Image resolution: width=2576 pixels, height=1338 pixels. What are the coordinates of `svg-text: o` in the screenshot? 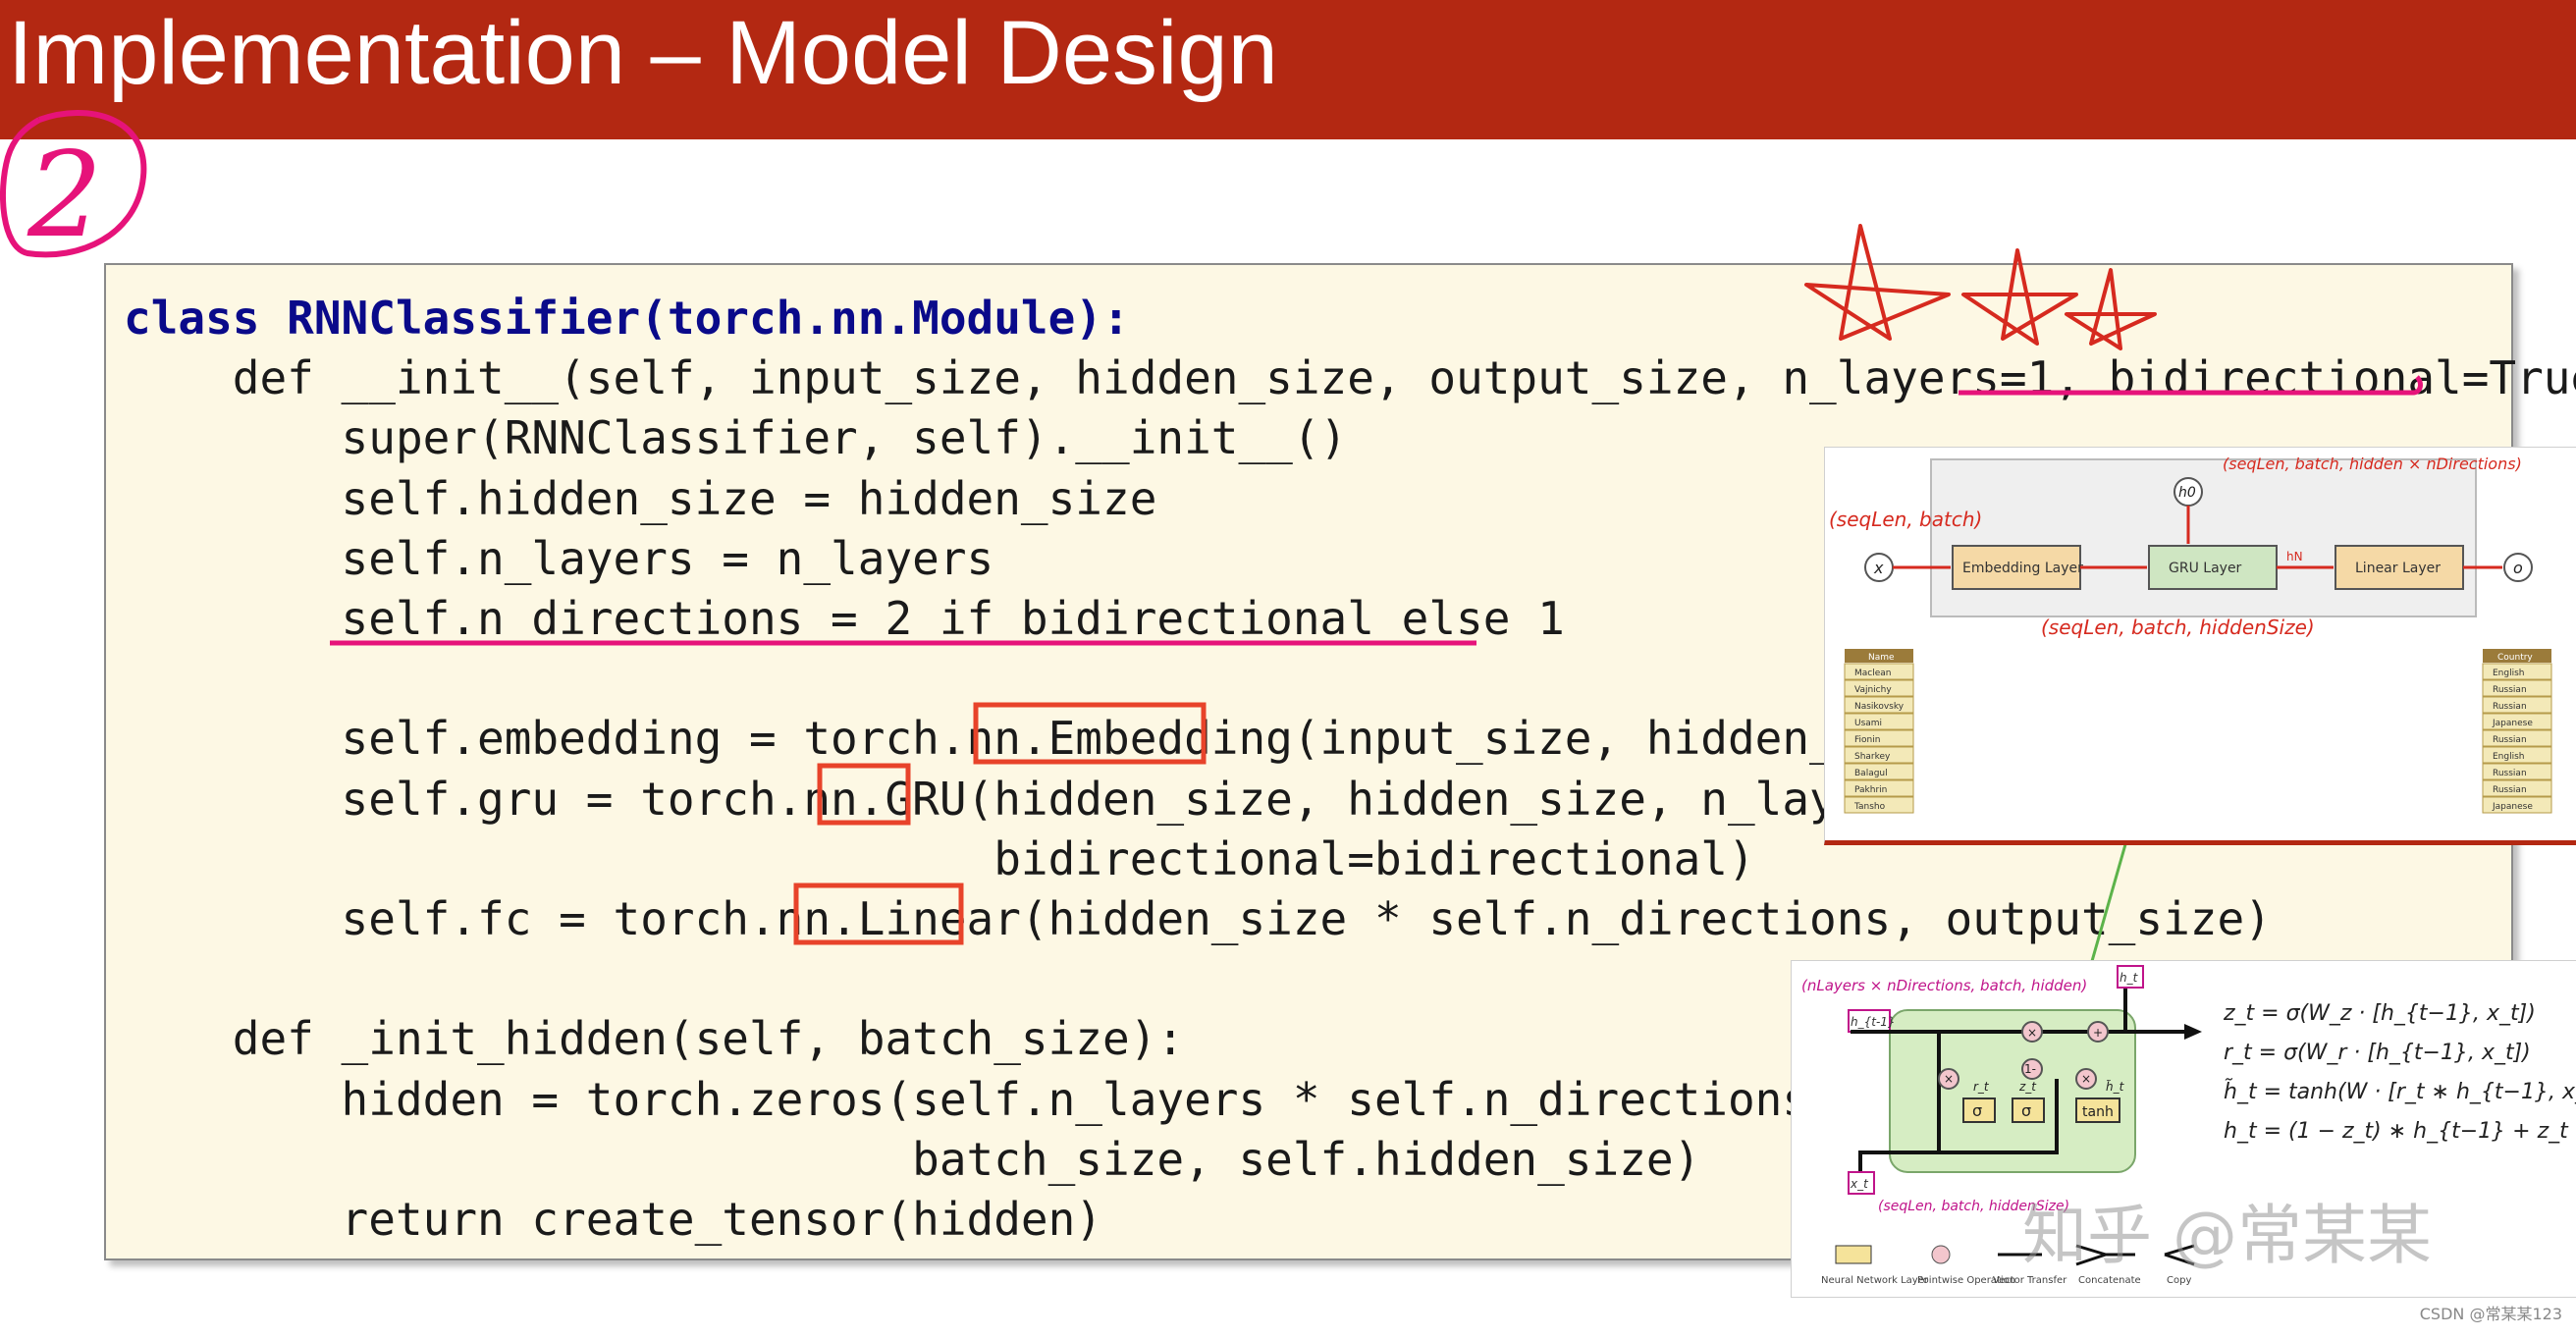 It's located at (2518, 568).